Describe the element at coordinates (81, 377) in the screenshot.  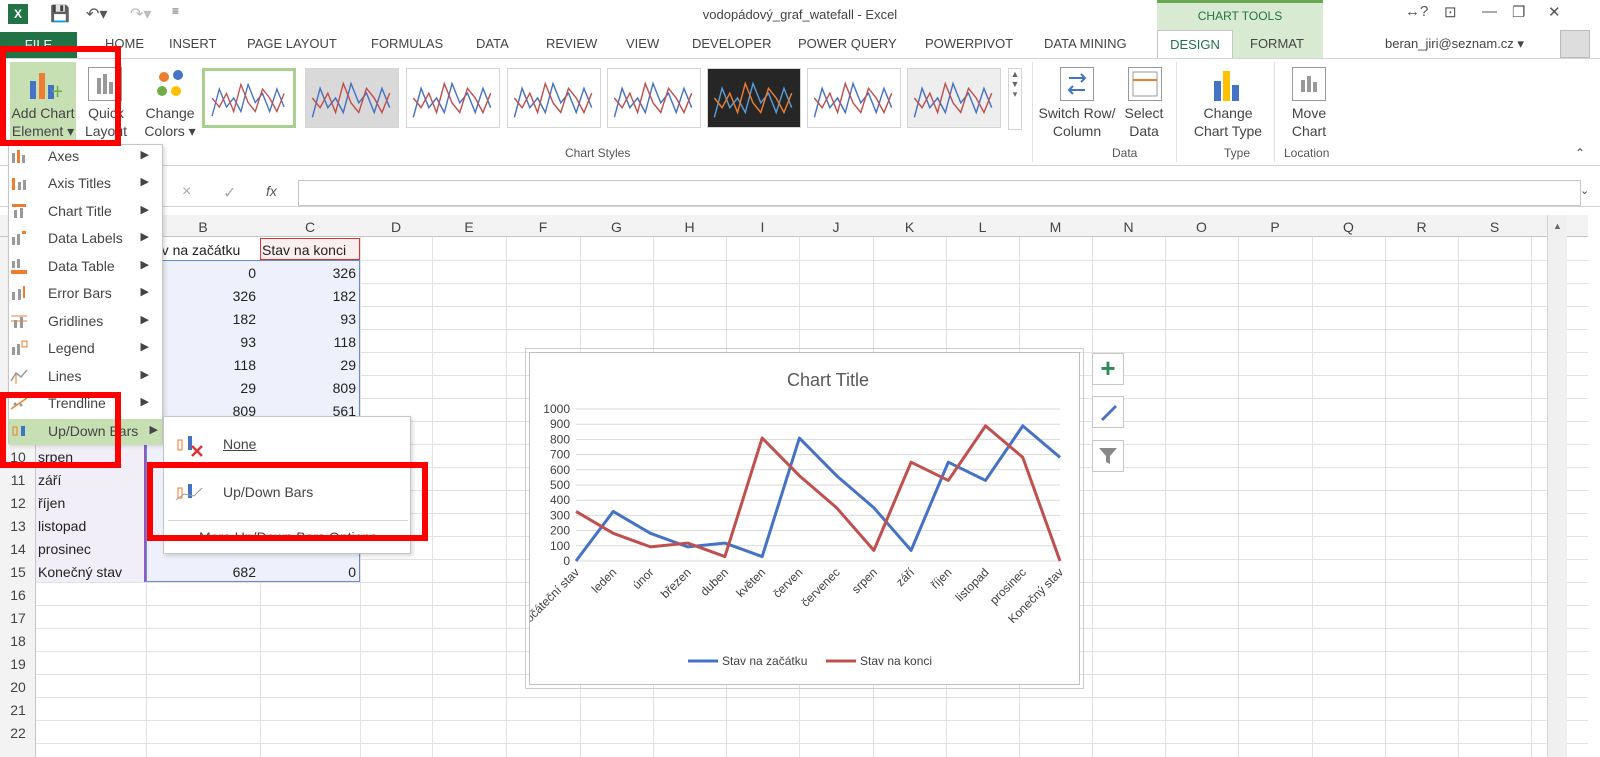
I see `menu-item-lines: Lines ▶` at that location.